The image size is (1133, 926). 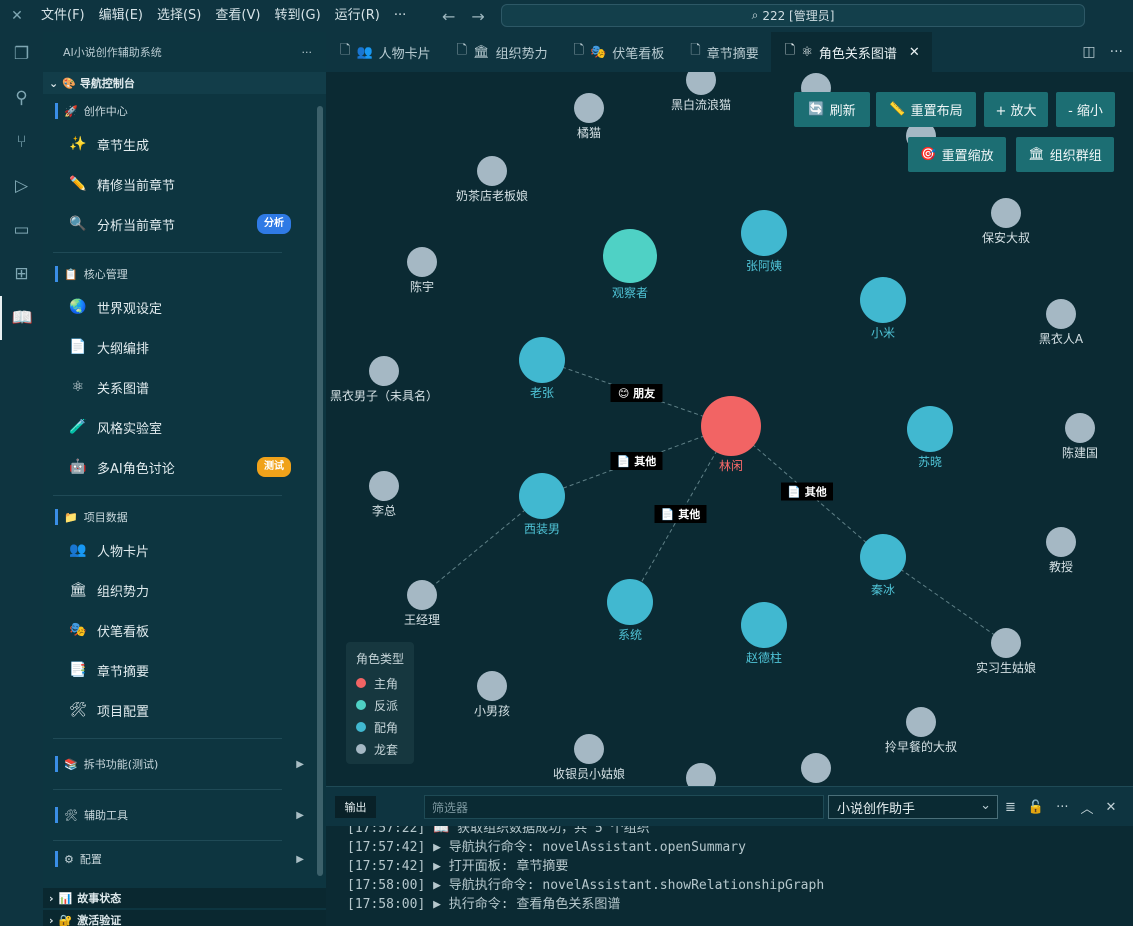 I want to click on menu-more: ···, so click(x=400, y=16).